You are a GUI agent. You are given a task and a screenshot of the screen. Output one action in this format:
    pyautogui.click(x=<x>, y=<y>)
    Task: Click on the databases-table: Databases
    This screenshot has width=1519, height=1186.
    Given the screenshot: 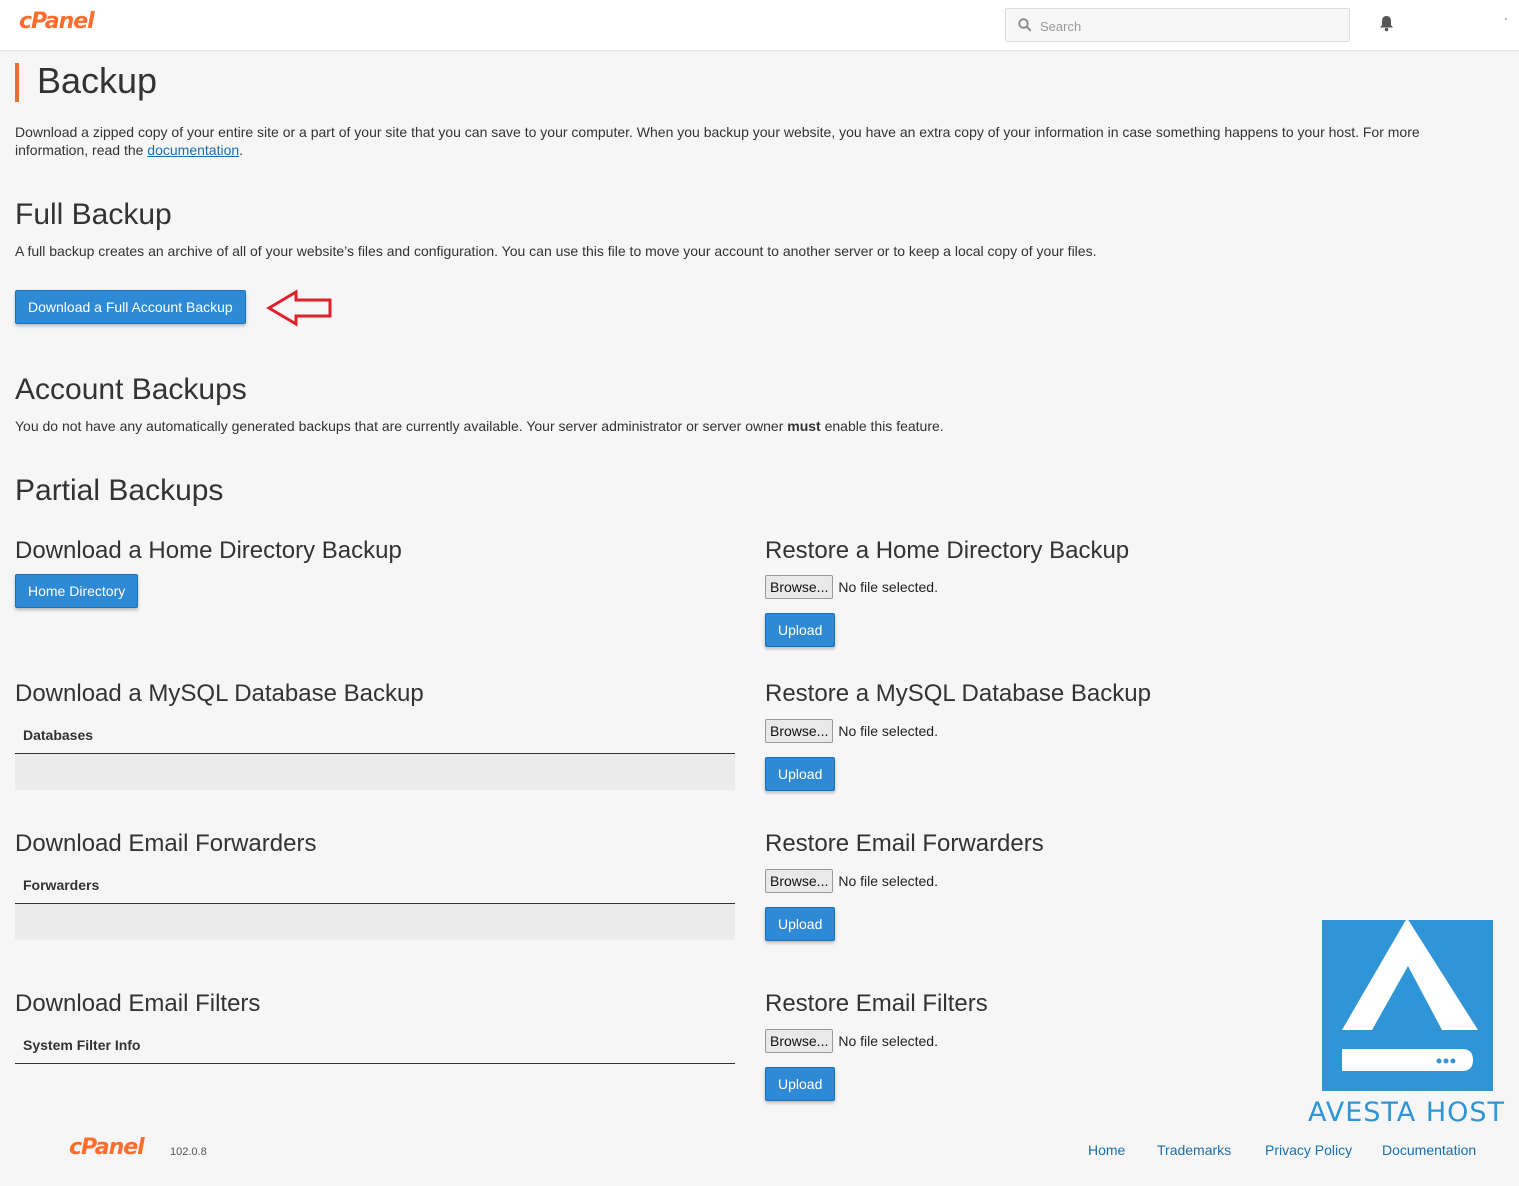 What is the action you would take?
    pyautogui.click(x=375, y=753)
    